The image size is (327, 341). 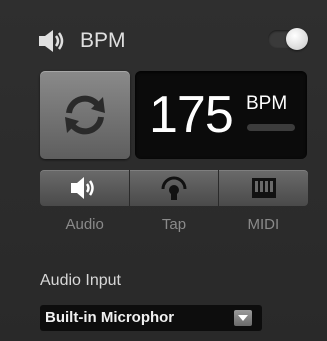 I want to click on audio-input-label: Audio Input, so click(x=80, y=280).